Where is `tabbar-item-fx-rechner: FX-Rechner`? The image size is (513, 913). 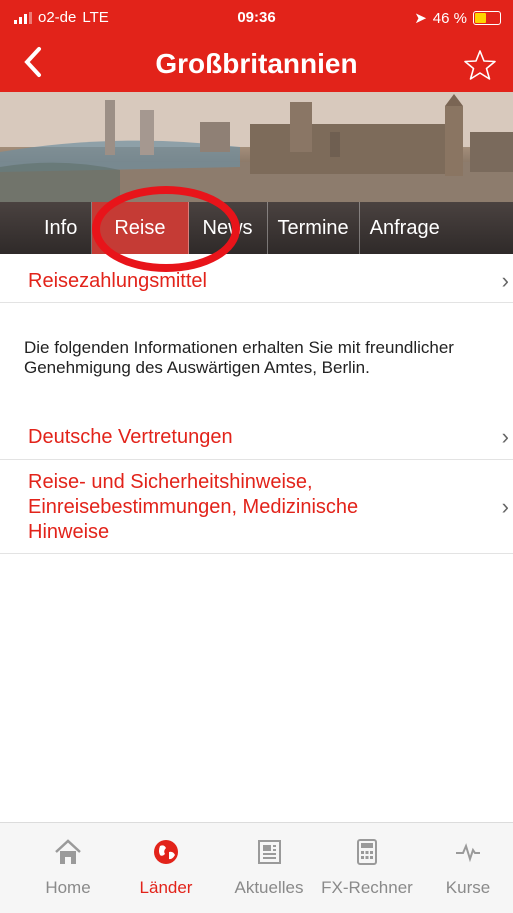
tabbar-item-fx-rechner: FX-Rechner is located at coordinates (367, 868).